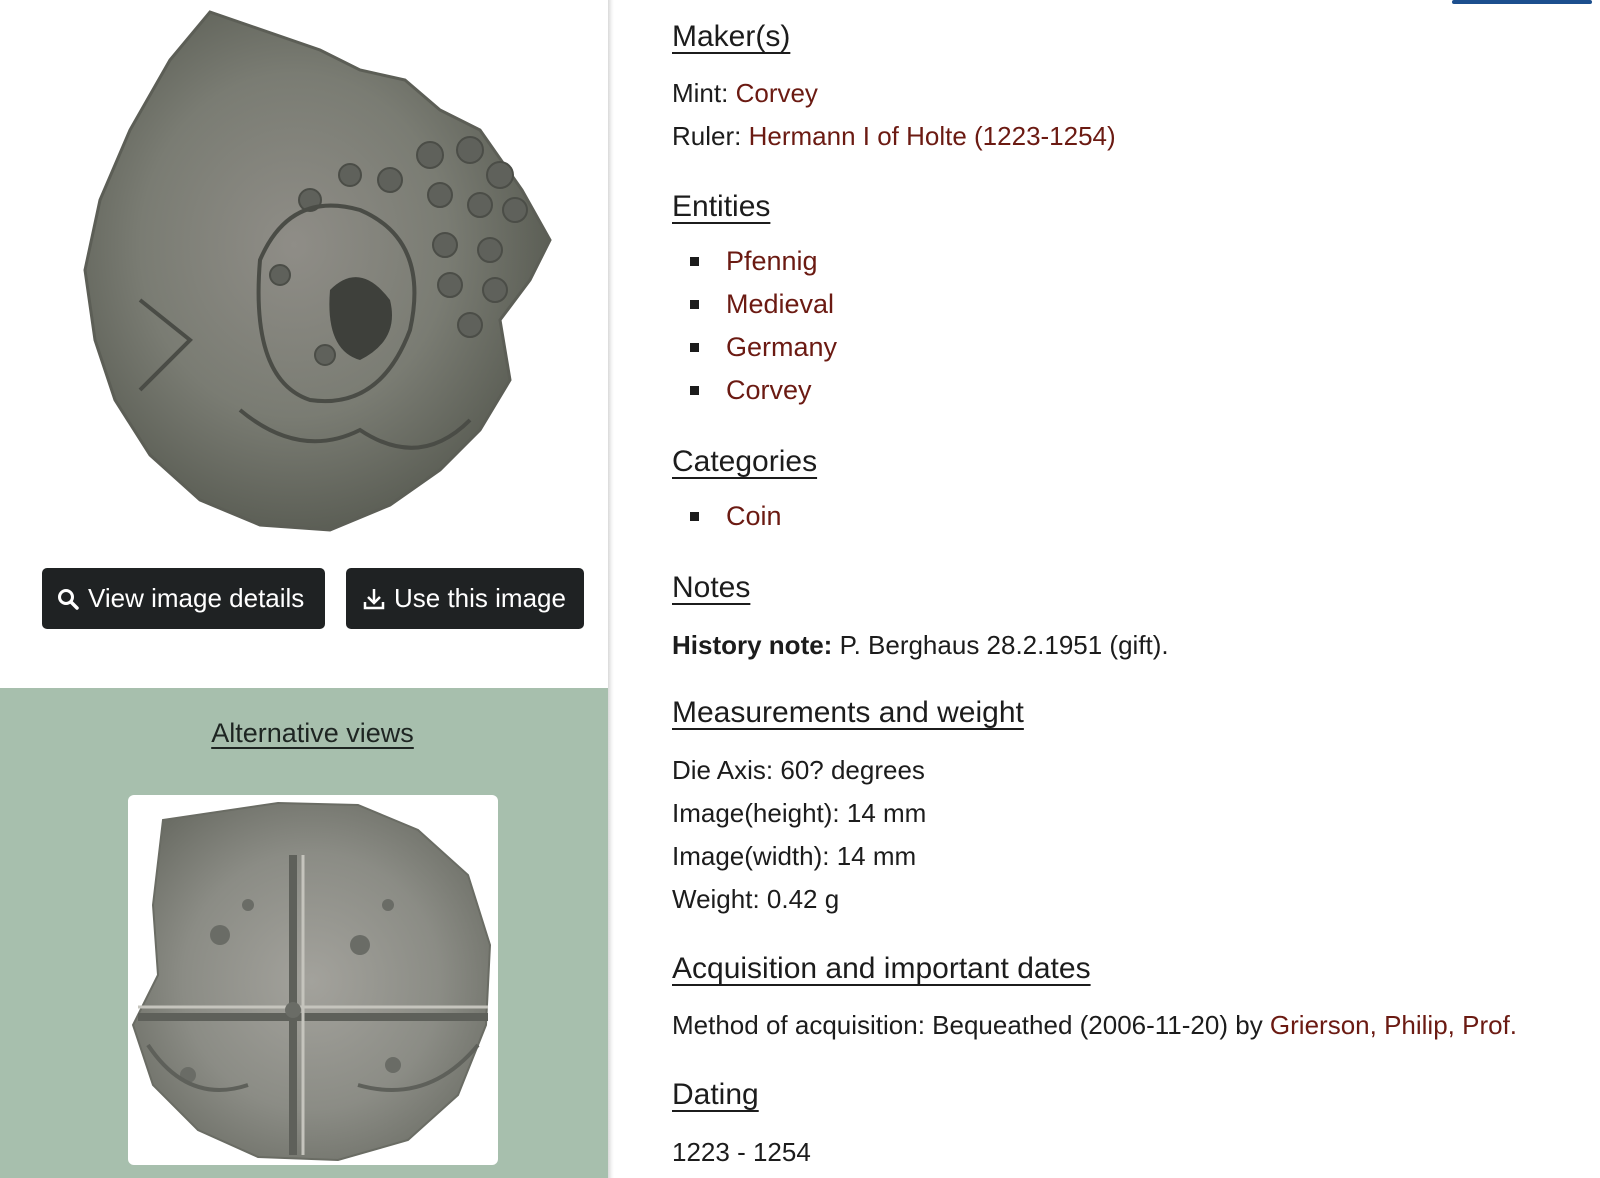  Describe the element at coordinates (310, 272) in the screenshot. I see `coin-obverse-image` at that location.